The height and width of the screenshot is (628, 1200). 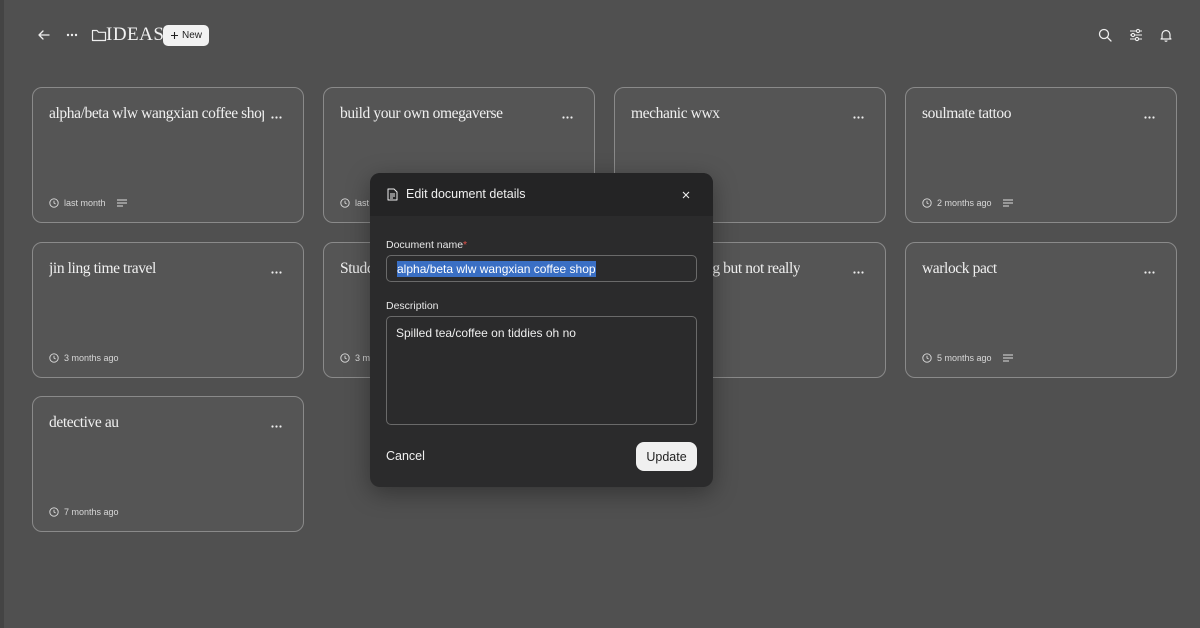 What do you see at coordinates (675, 113) in the screenshot?
I see `card-title: mechanic wwx` at bounding box center [675, 113].